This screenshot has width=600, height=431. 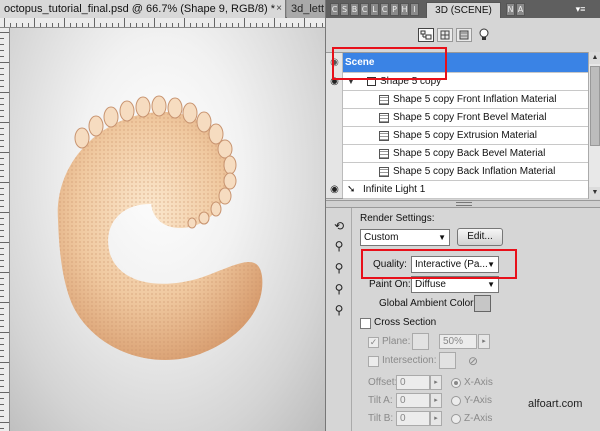 What do you see at coordinates (594, 58) in the screenshot?
I see `scroll-up-arrow-icon: ▲` at bounding box center [594, 58].